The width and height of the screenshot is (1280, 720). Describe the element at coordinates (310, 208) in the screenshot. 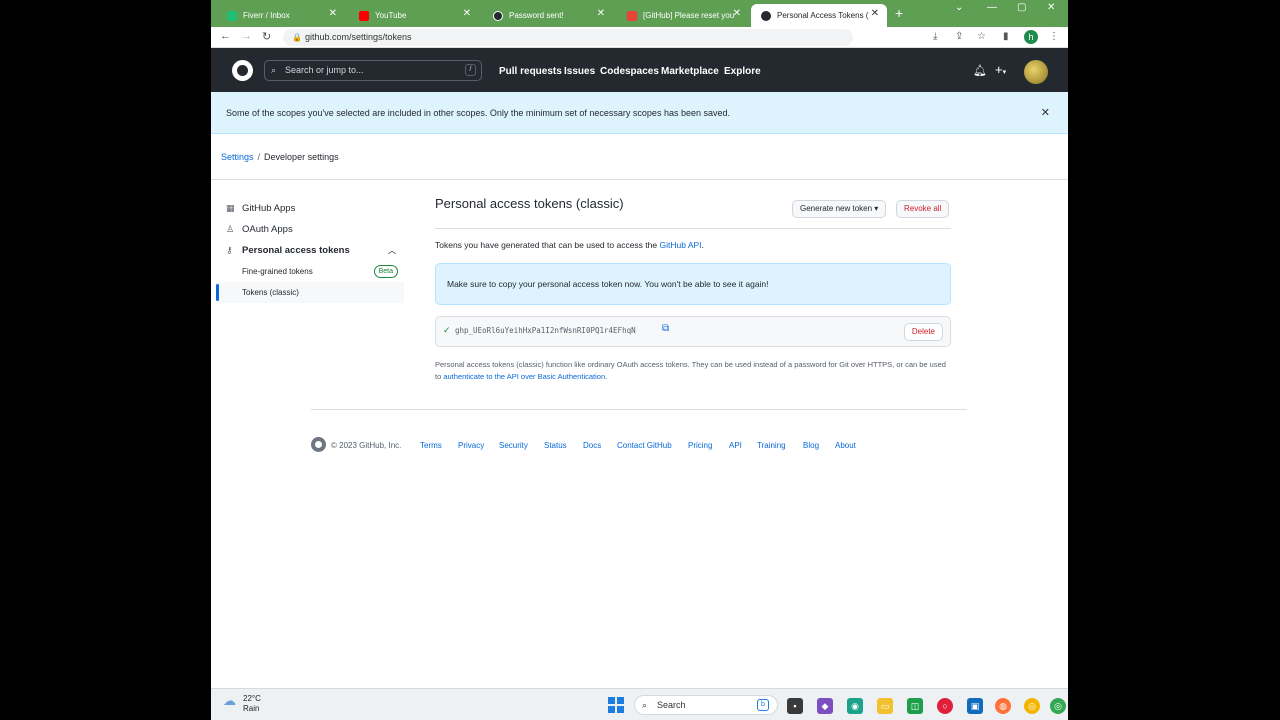

I see `sidebar-item-github-apps: ▦ GitHub Apps` at that location.